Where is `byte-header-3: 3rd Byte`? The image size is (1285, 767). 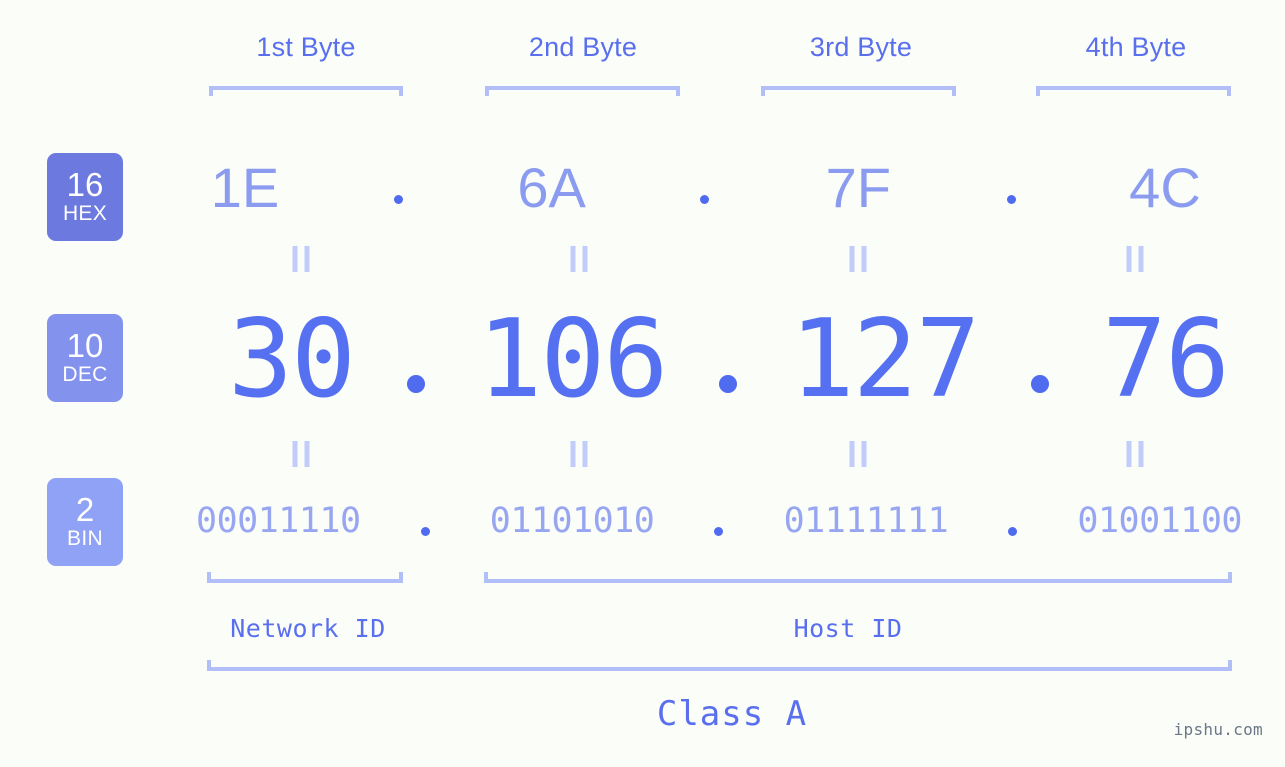
byte-header-3: 3rd Byte is located at coordinates (861, 47).